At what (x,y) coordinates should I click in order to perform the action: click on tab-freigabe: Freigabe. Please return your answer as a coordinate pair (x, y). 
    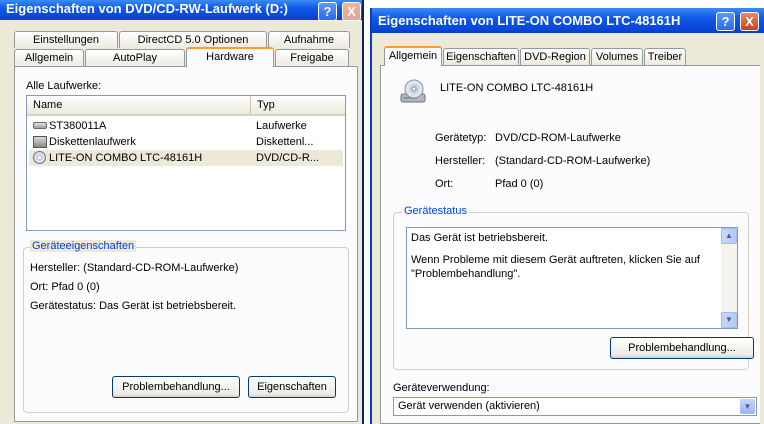
    Looking at the image, I should click on (312, 57).